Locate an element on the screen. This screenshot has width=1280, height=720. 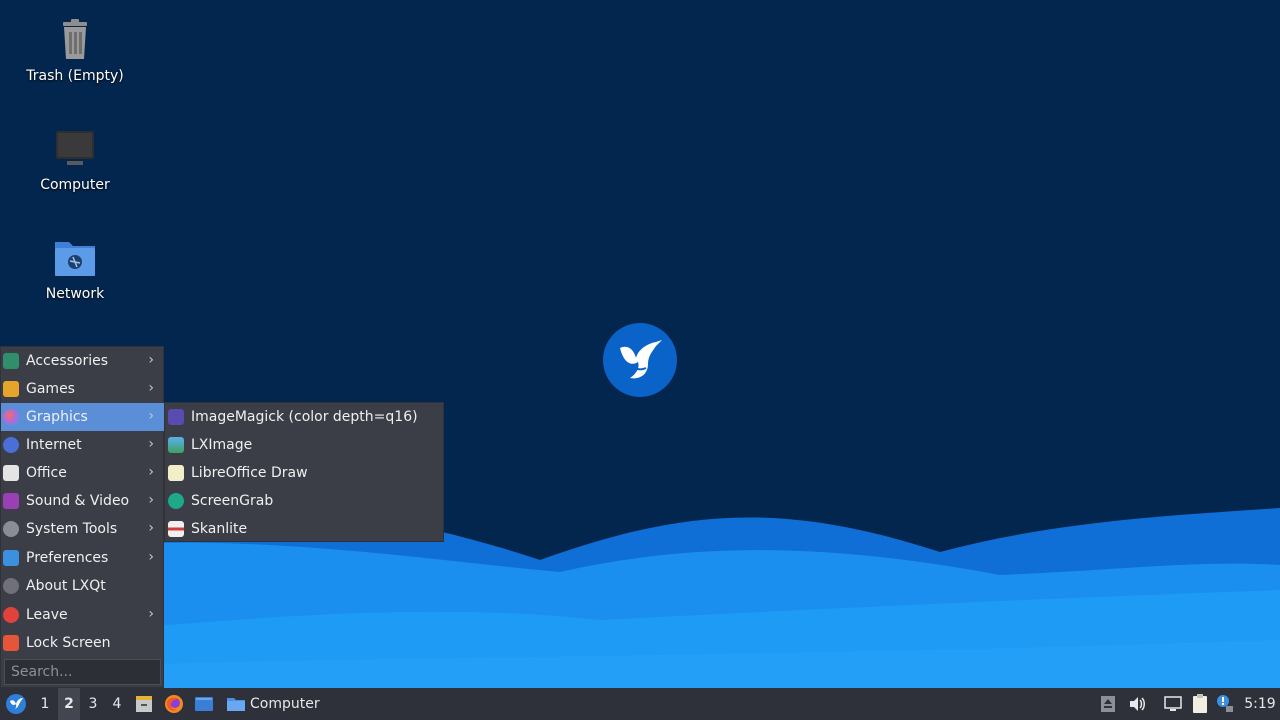
desktop-switch-1: 1 is located at coordinates (45, 704).